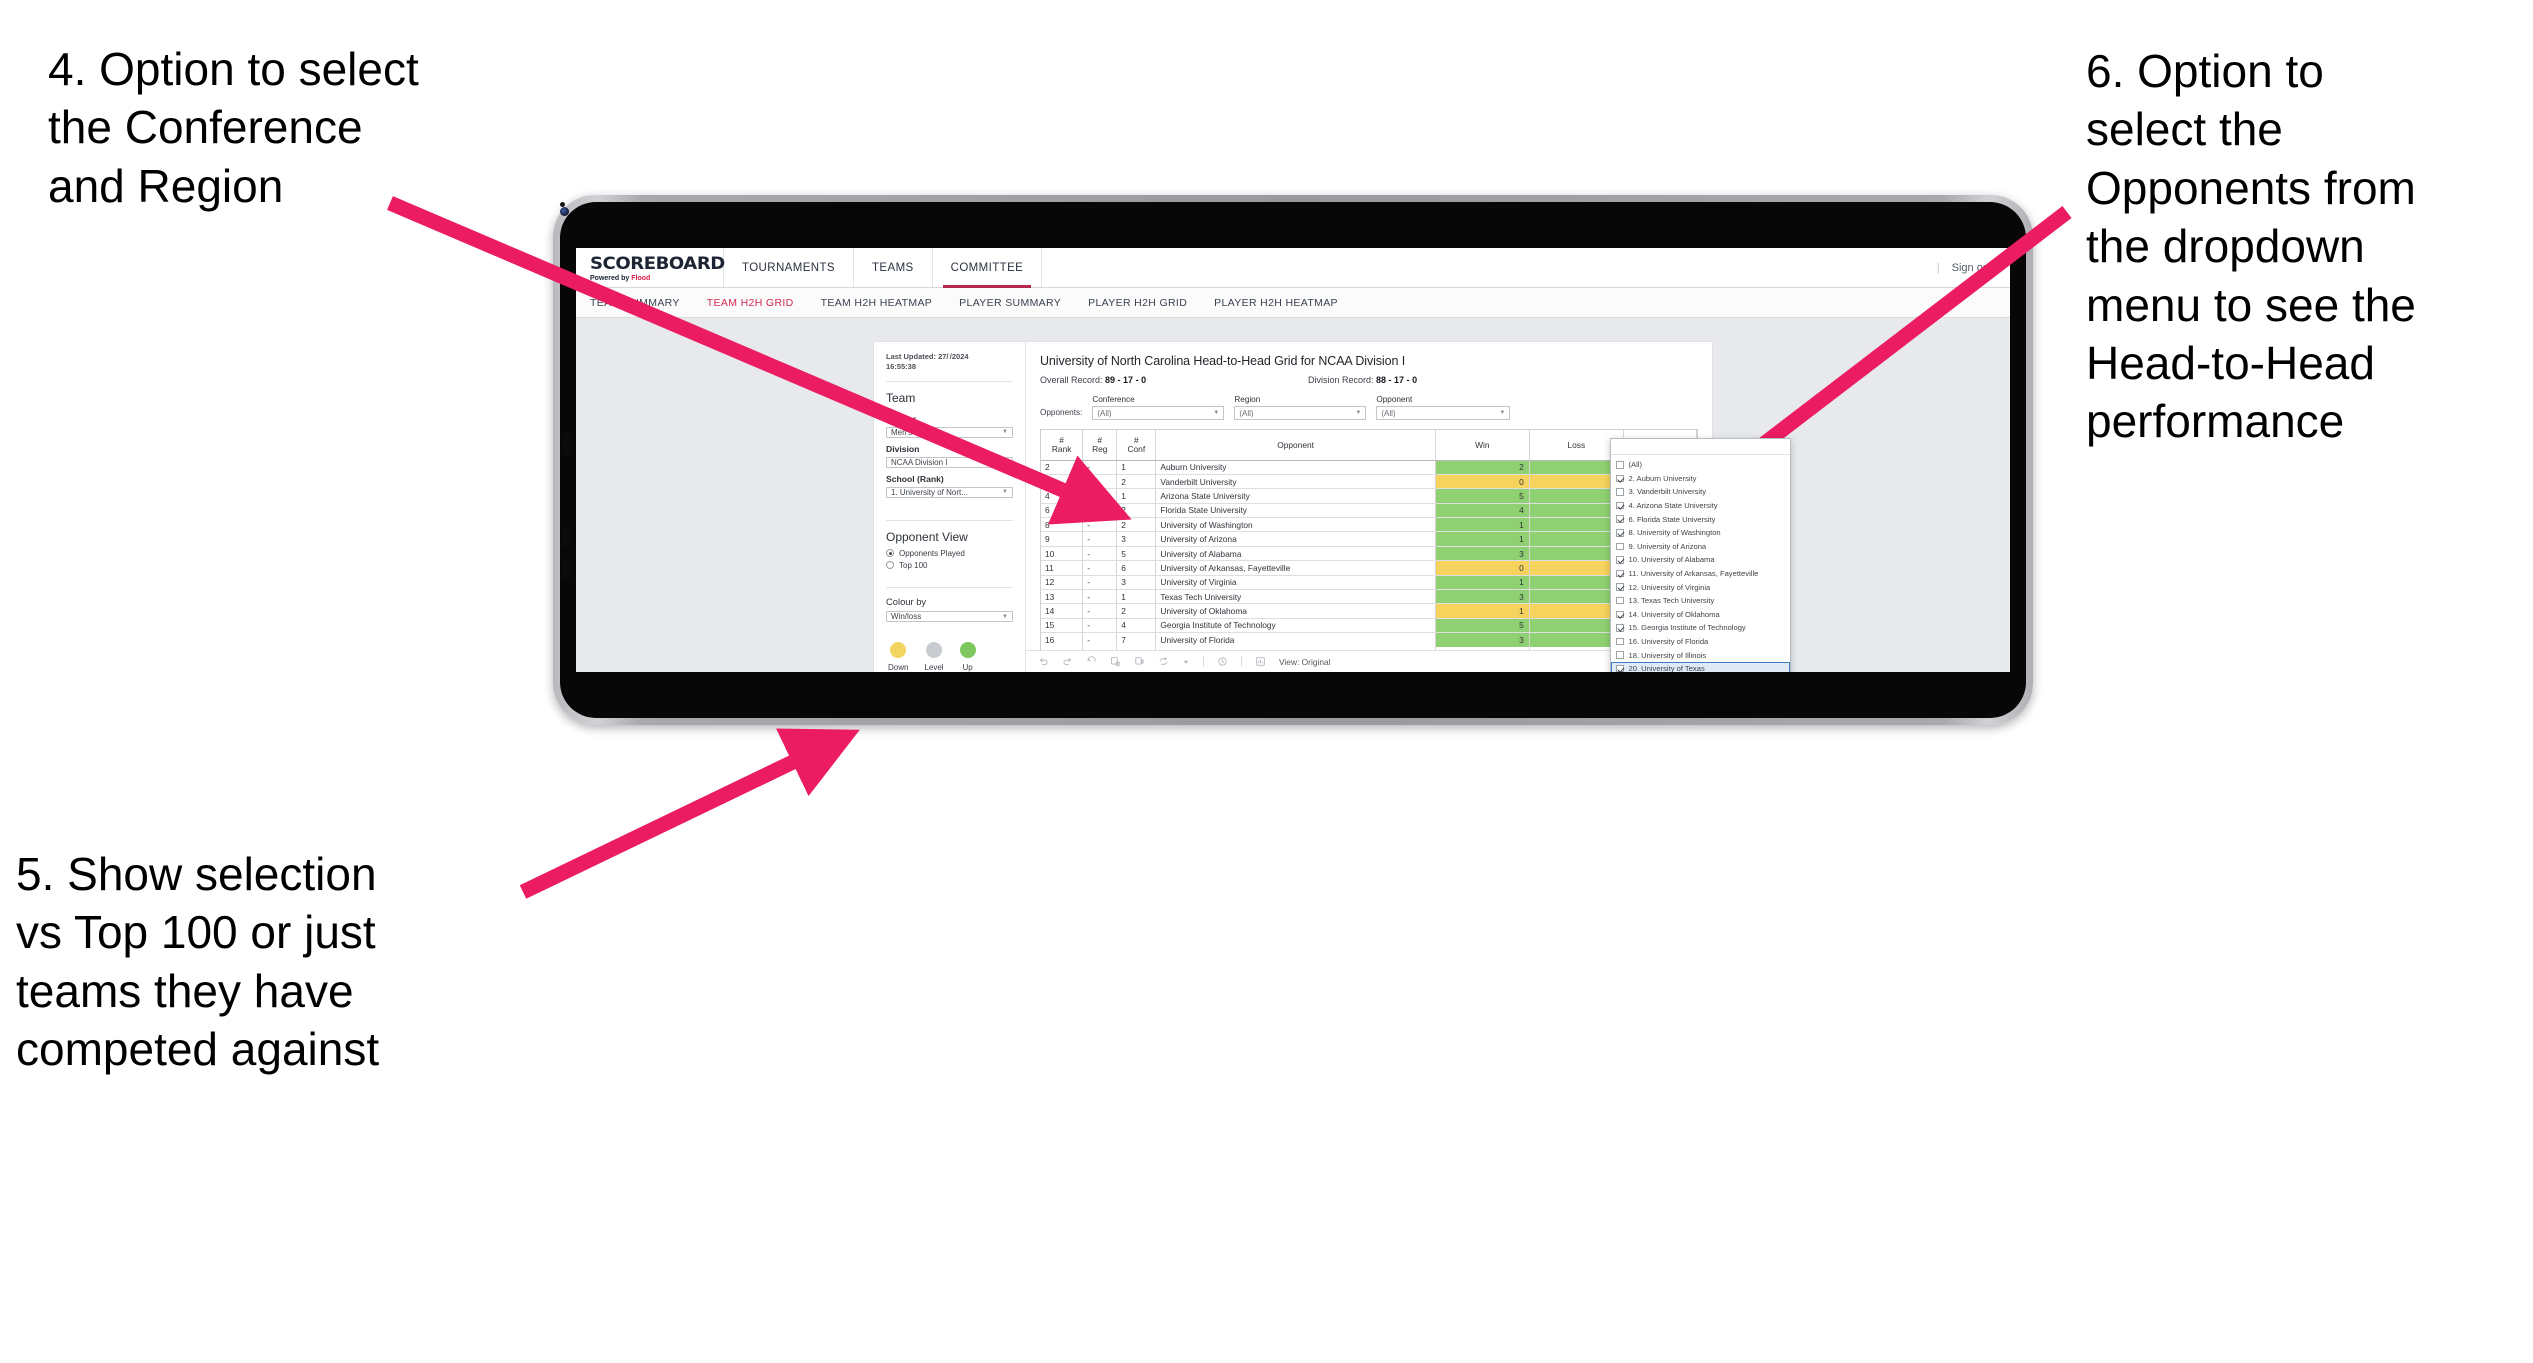  Describe the element at coordinates (1443, 413) in the screenshot. I see `opponent-select: (All) ▼` at that location.